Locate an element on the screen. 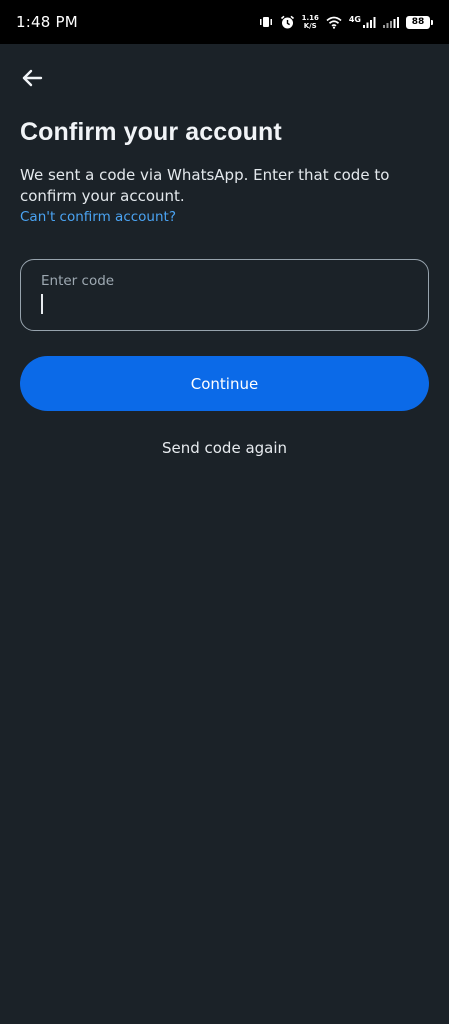  alarm-icon is located at coordinates (287, 21).